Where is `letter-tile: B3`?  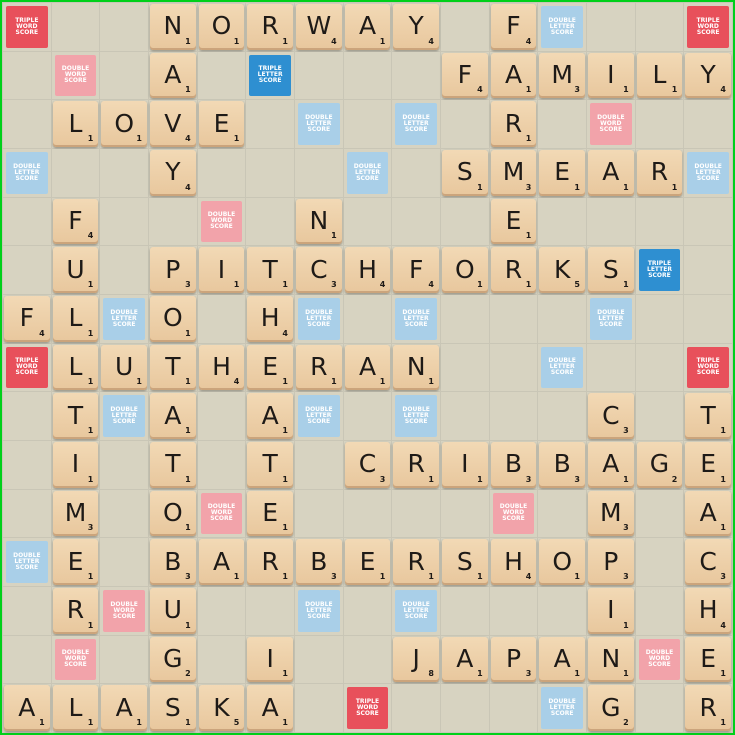 letter-tile: B3 is located at coordinates (319, 562).